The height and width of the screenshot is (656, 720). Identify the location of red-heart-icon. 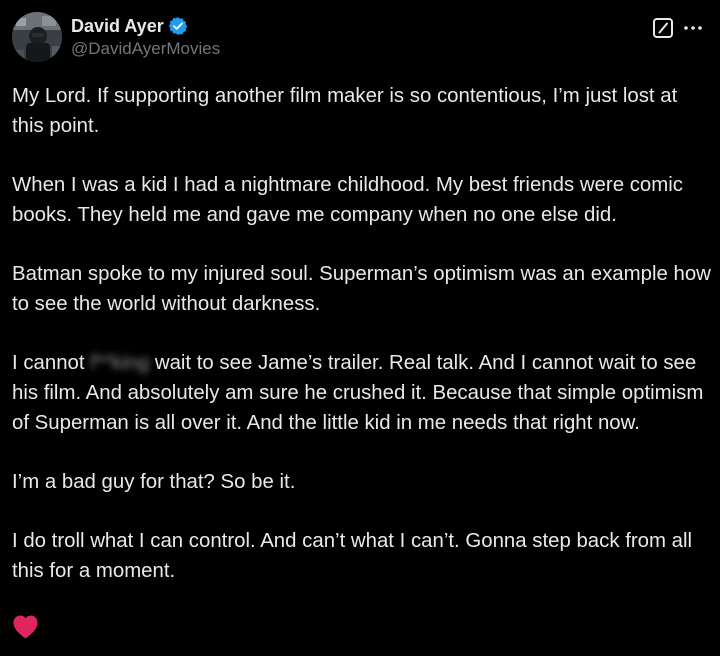
(25, 627).